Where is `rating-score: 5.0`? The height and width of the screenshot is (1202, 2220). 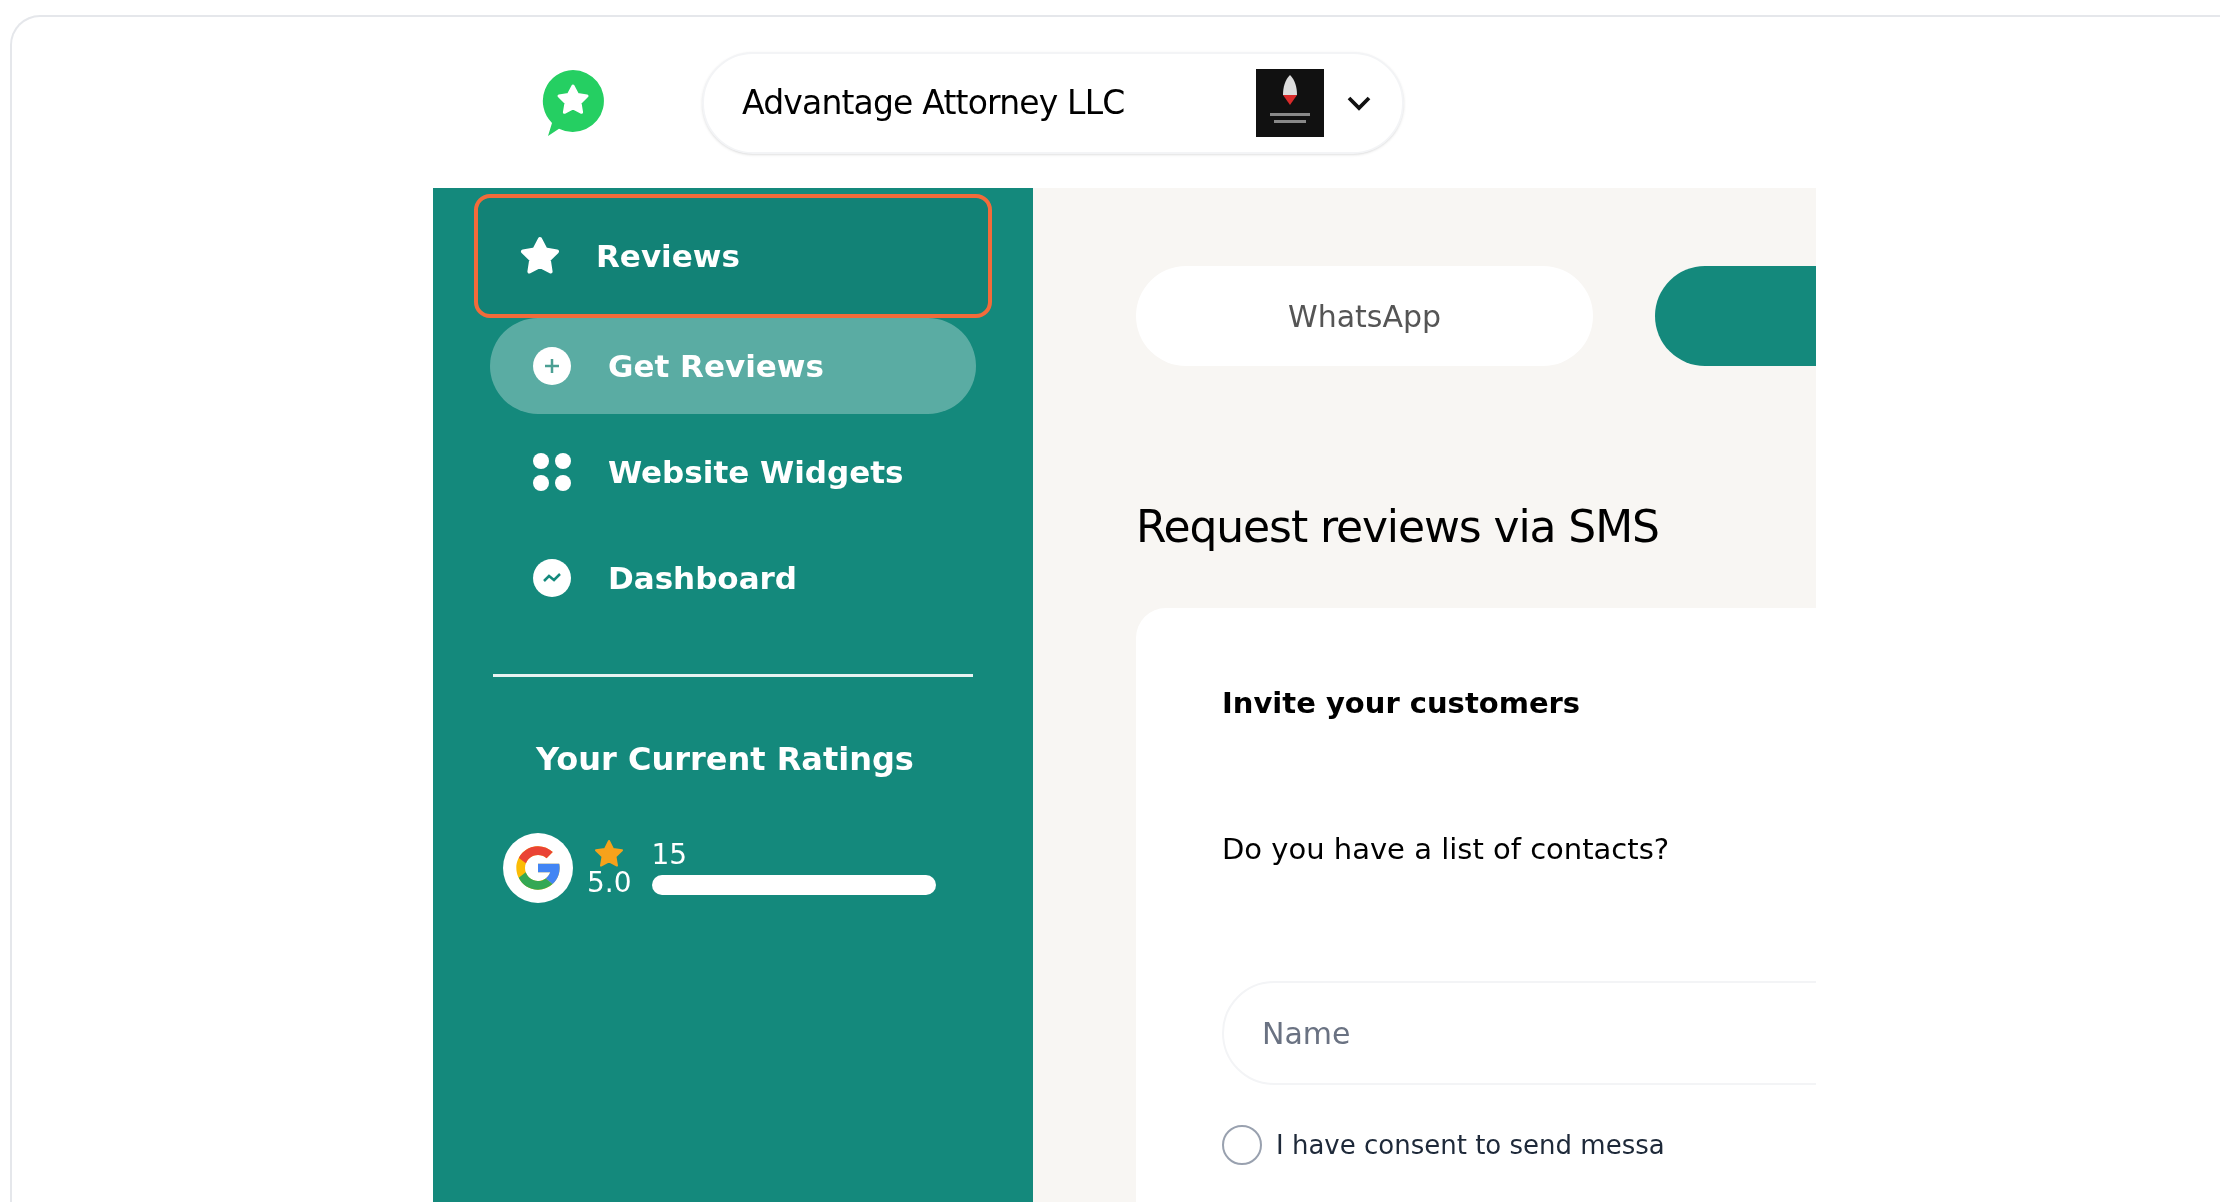 rating-score: 5.0 is located at coordinates (609, 883).